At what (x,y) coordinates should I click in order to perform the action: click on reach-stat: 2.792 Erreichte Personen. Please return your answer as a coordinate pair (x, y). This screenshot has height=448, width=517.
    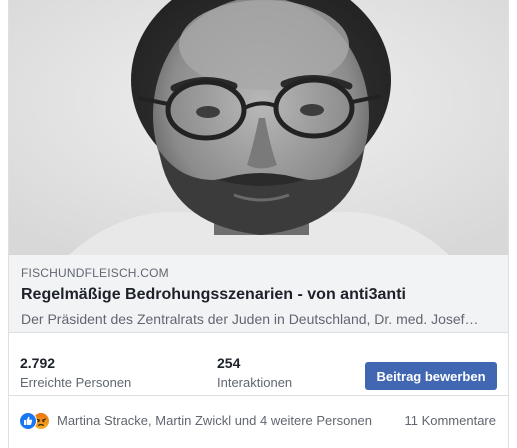
    Looking at the image, I should click on (75, 373).